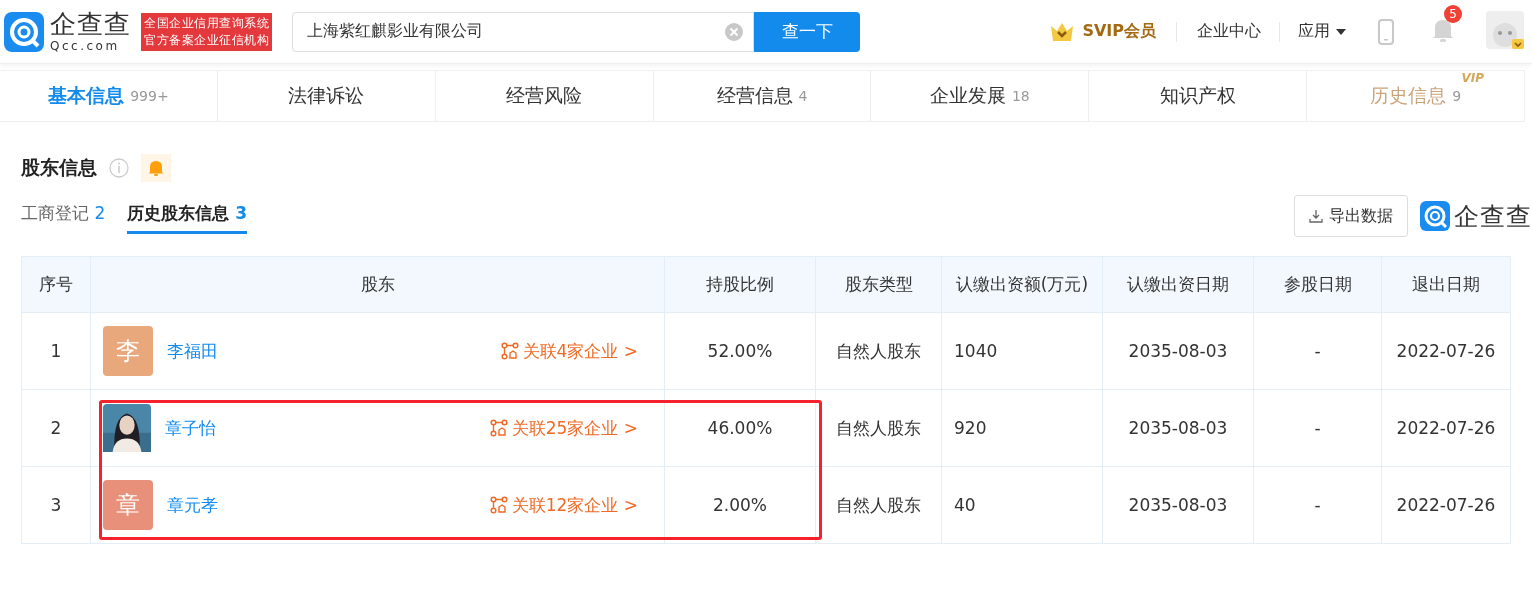  What do you see at coordinates (128, 351) in the screenshot?
I see `avatar: 李` at bounding box center [128, 351].